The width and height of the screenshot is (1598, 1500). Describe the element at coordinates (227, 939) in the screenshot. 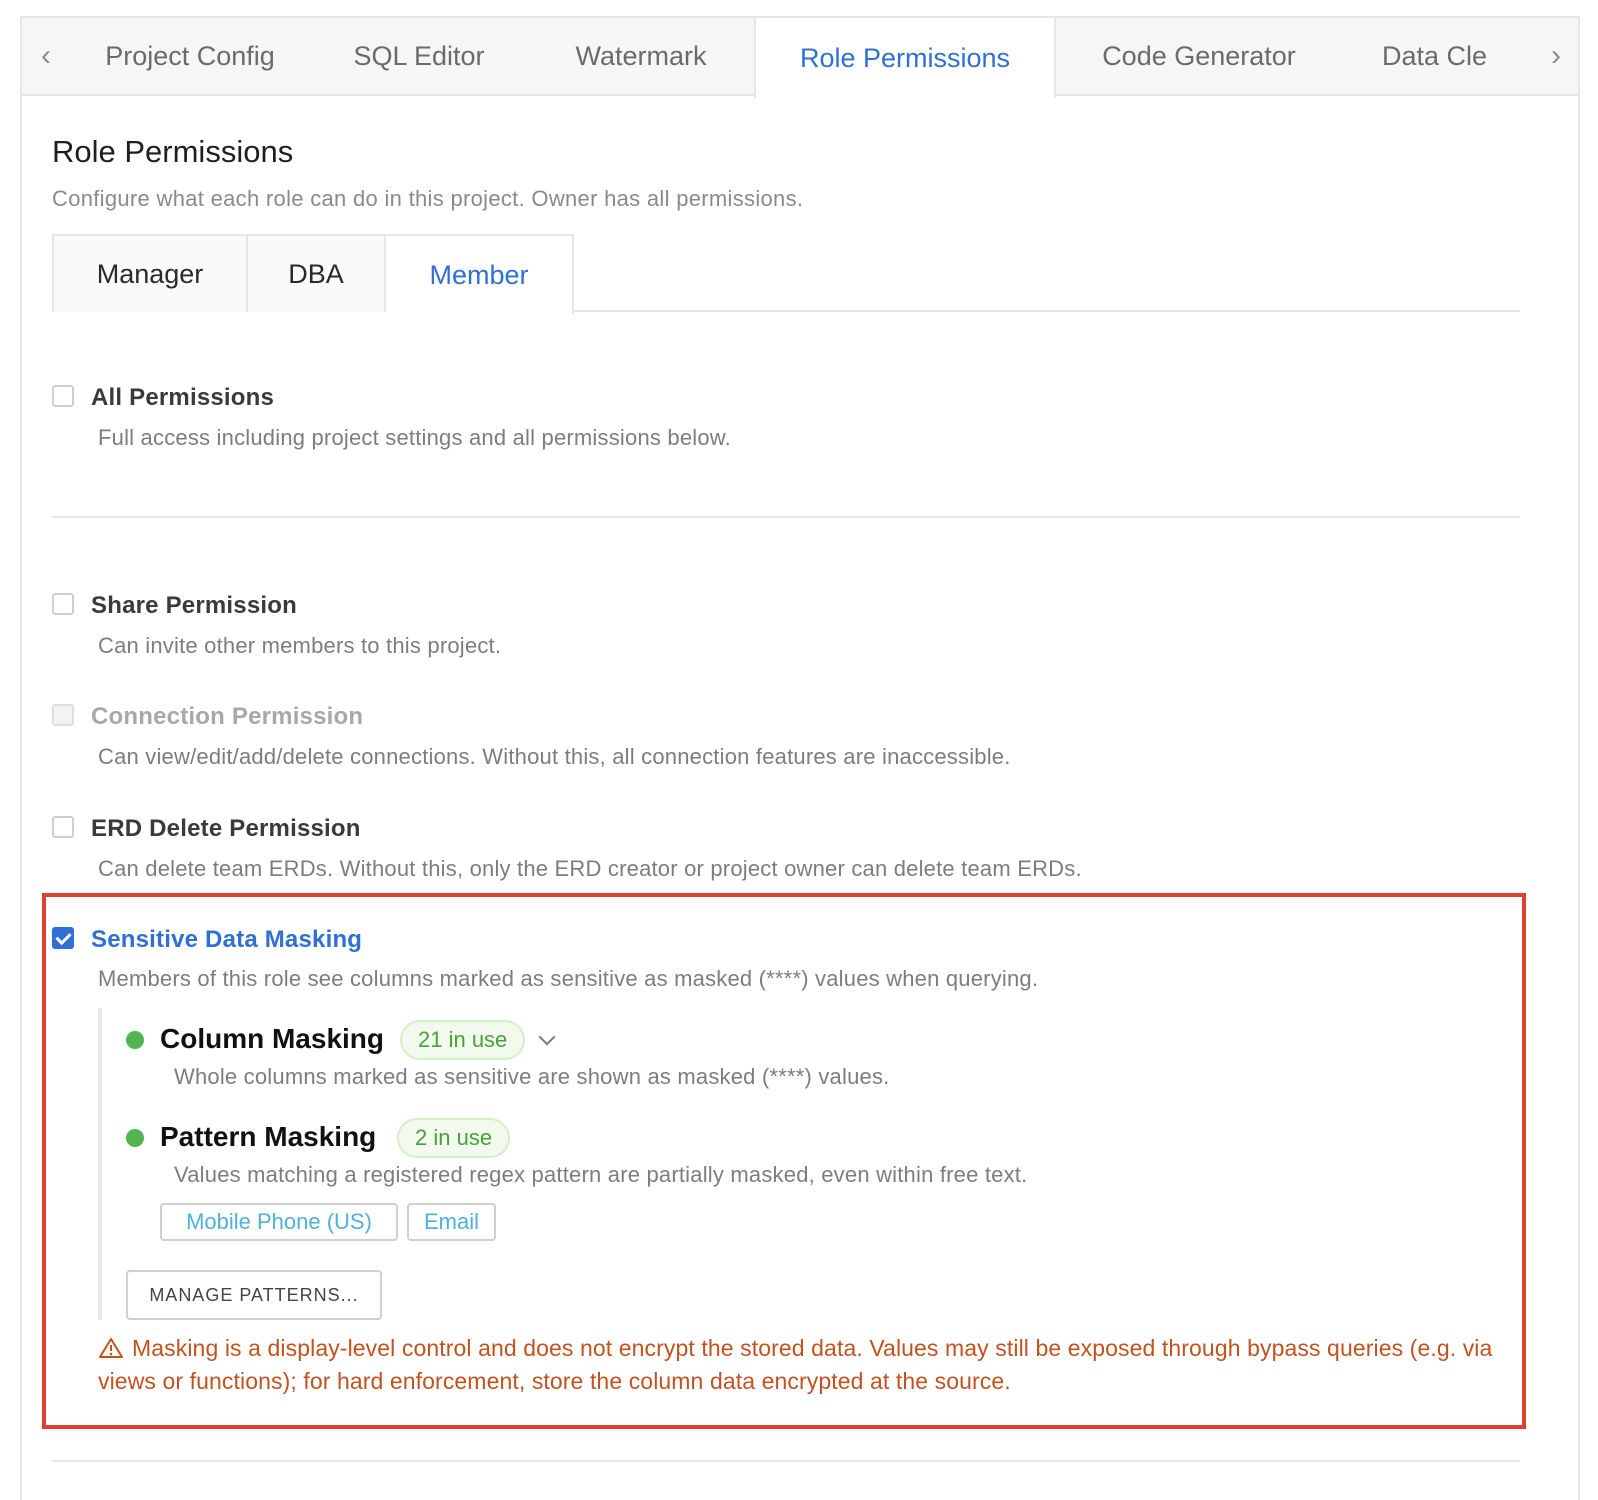

I see `permission-label: Sensitive Data Masking` at that location.